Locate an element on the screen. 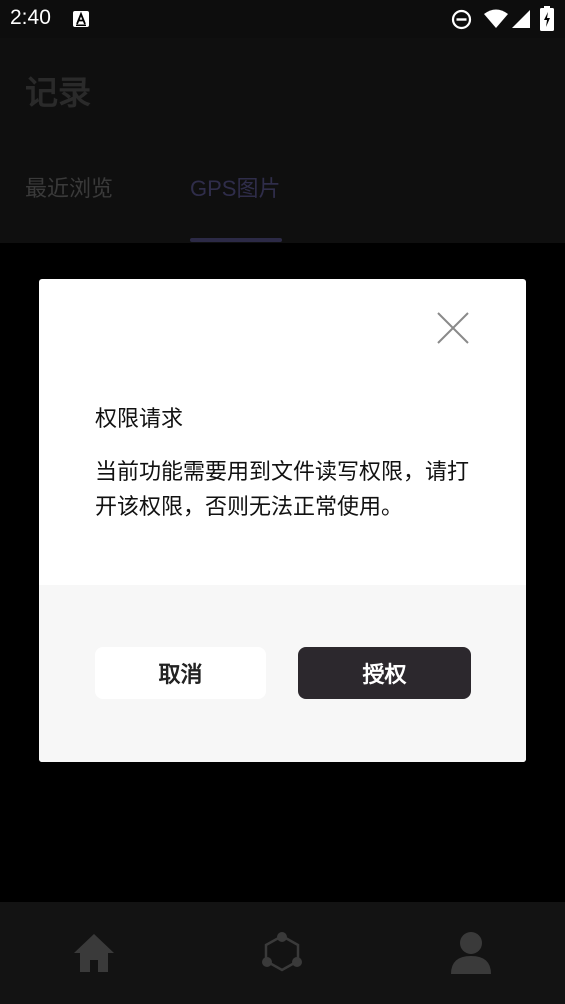 This screenshot has width=565, height=1004. cancel-button: 取消 is located at coordinates (180, 673).